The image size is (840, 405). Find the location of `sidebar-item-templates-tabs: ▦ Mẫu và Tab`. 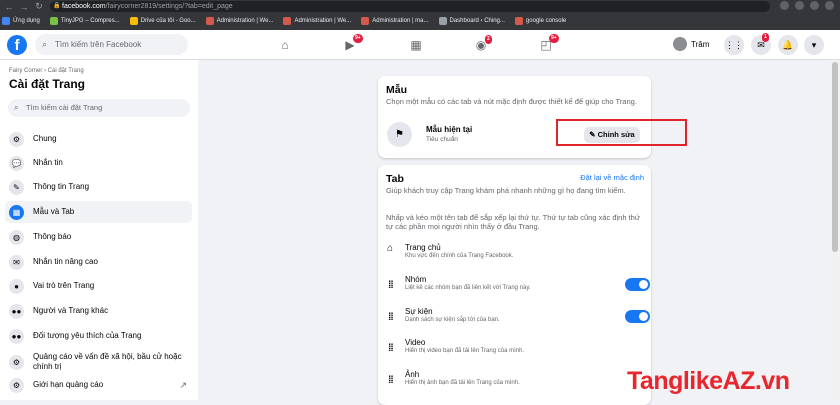

sidebar-item-templates-tabs: ▦ Mẫu và Tab is located at coordinates (98, 212).